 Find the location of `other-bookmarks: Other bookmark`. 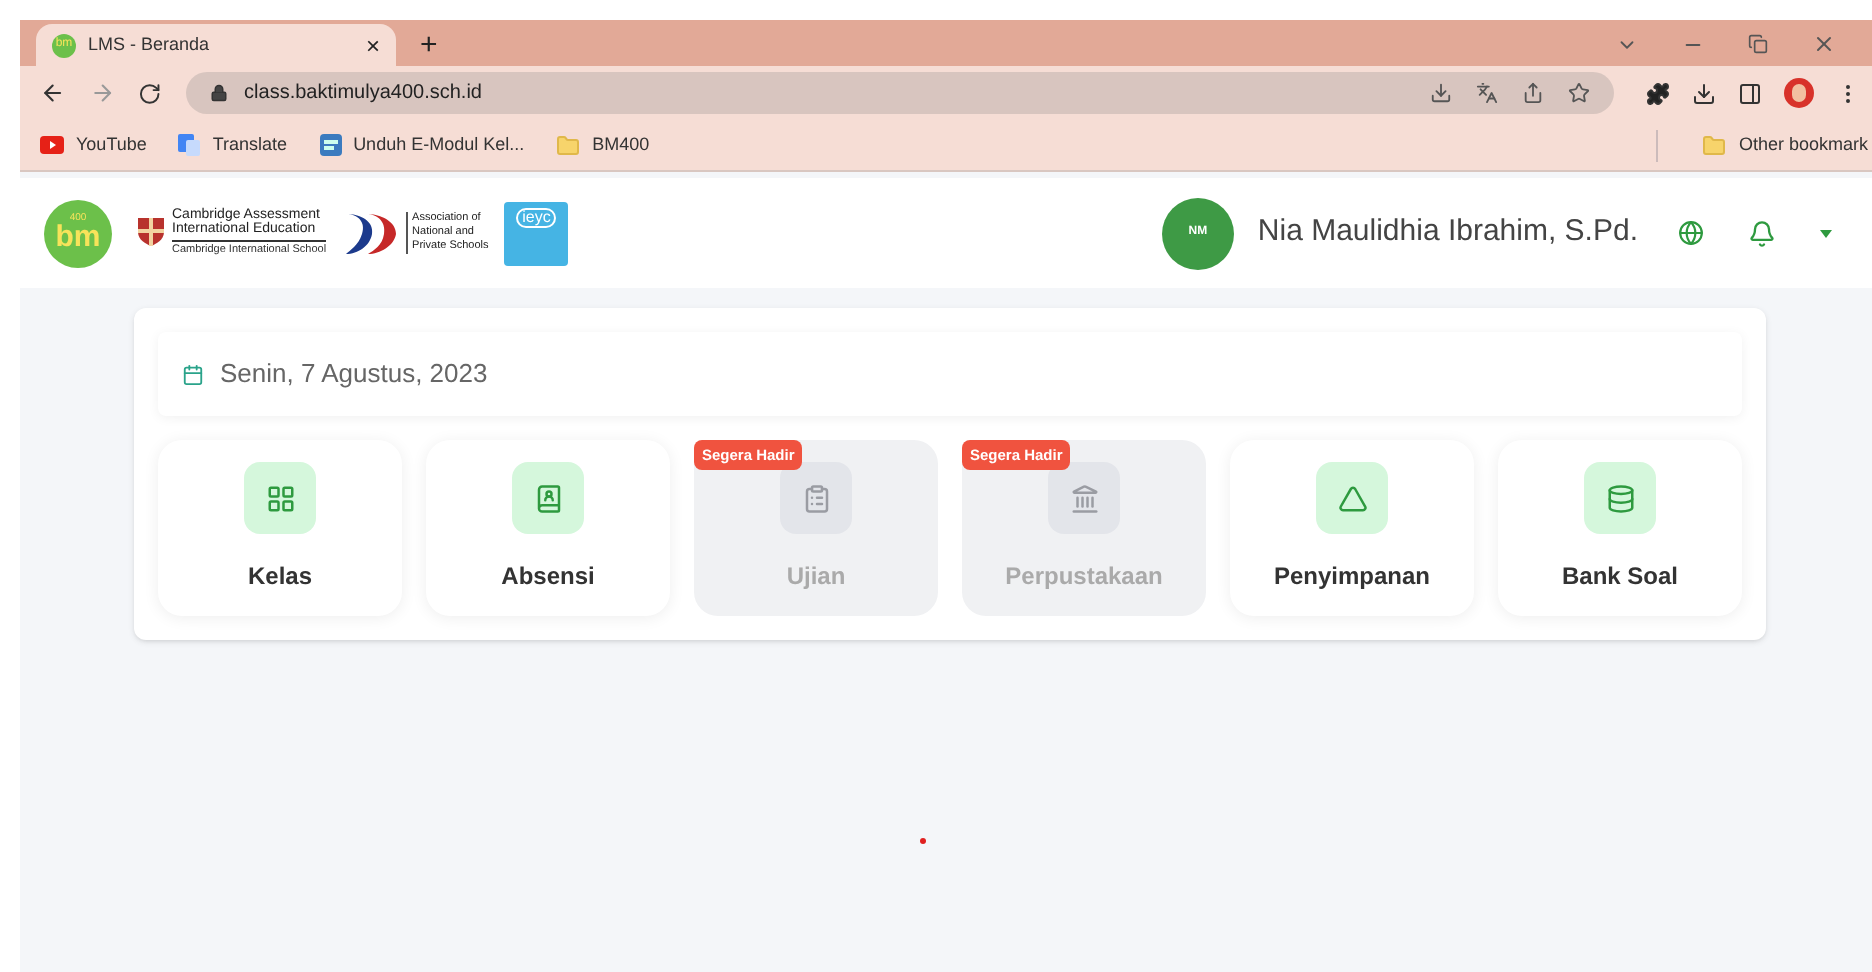

other-bookmarks: Other bookmark is located at coordinates (1785, 145).